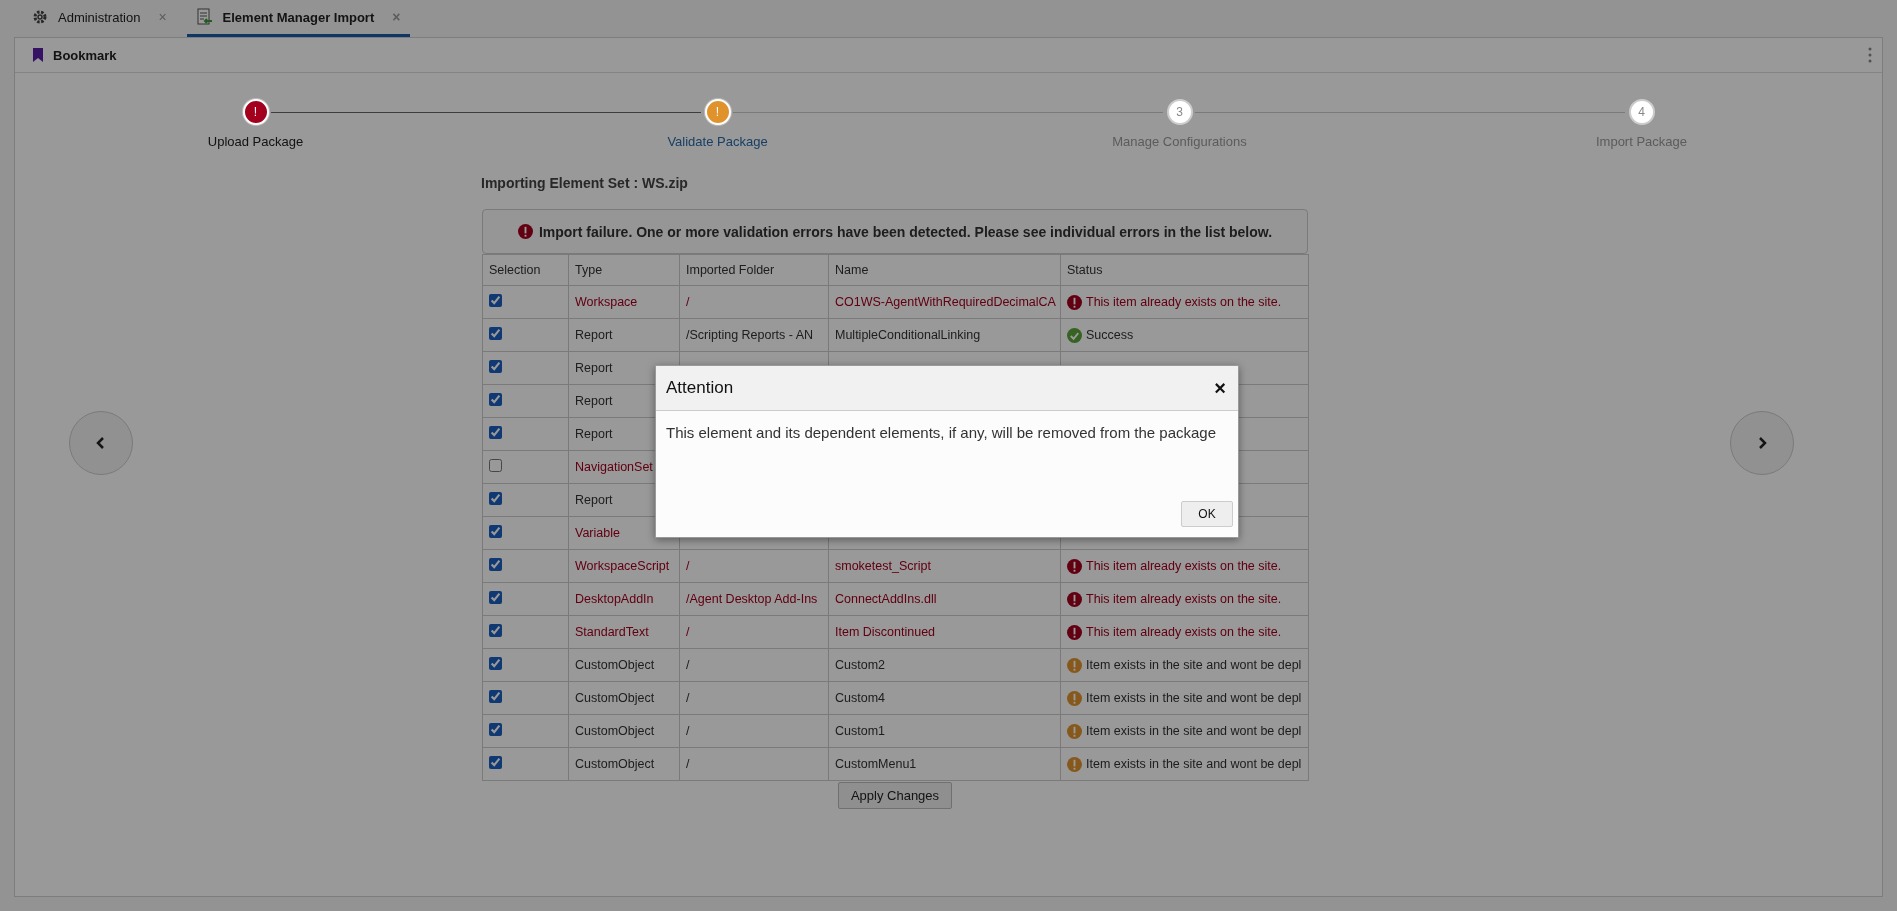 The image size is (1897, 911). I want to click on table-cell: CO1WS-AgentWithRequiredDecimalCA, so click(944, 302).